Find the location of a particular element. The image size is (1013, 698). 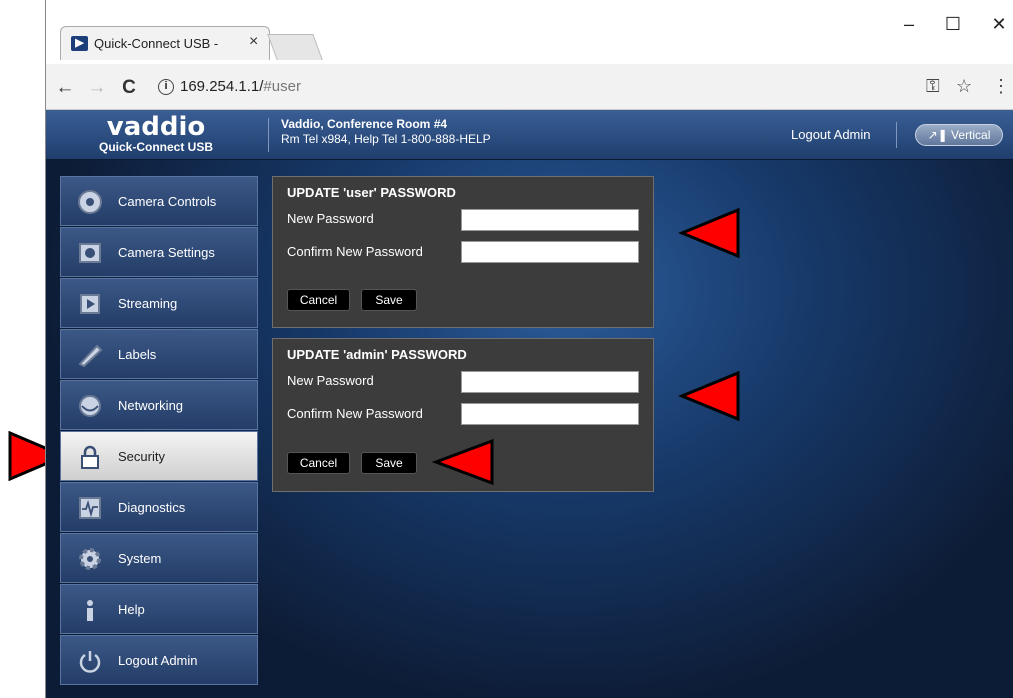

header-divider is located at coordinates (268, 135).